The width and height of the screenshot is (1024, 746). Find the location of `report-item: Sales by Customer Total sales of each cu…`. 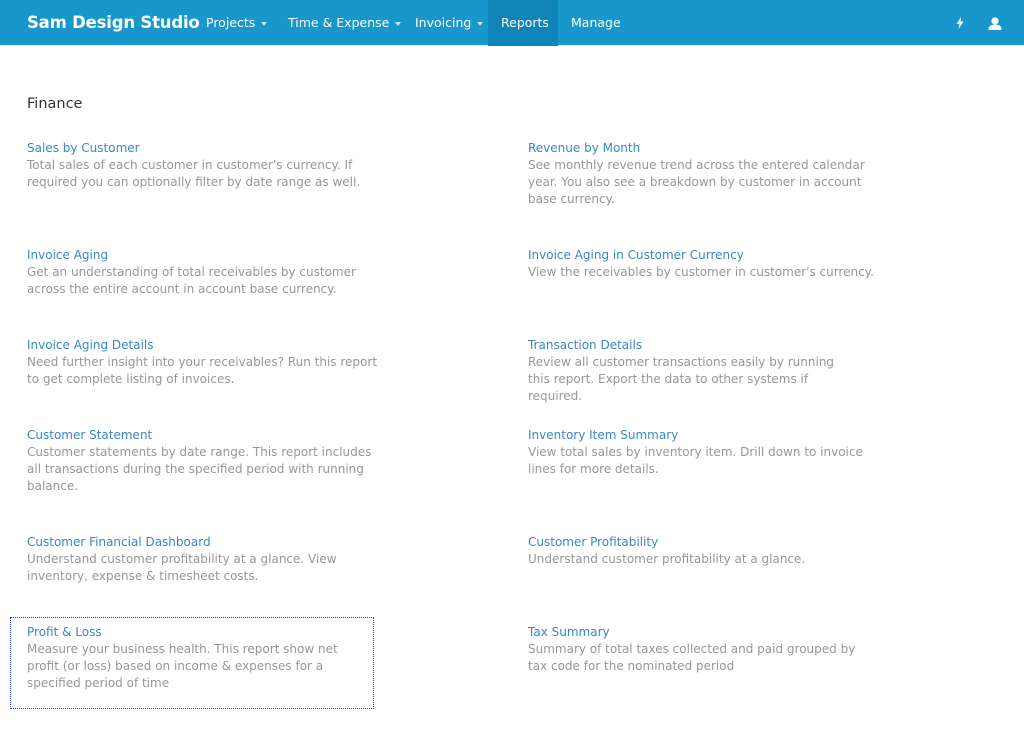

report-item: Sales by Customer Total sales of each cu… is located at coordinates (207, 165).